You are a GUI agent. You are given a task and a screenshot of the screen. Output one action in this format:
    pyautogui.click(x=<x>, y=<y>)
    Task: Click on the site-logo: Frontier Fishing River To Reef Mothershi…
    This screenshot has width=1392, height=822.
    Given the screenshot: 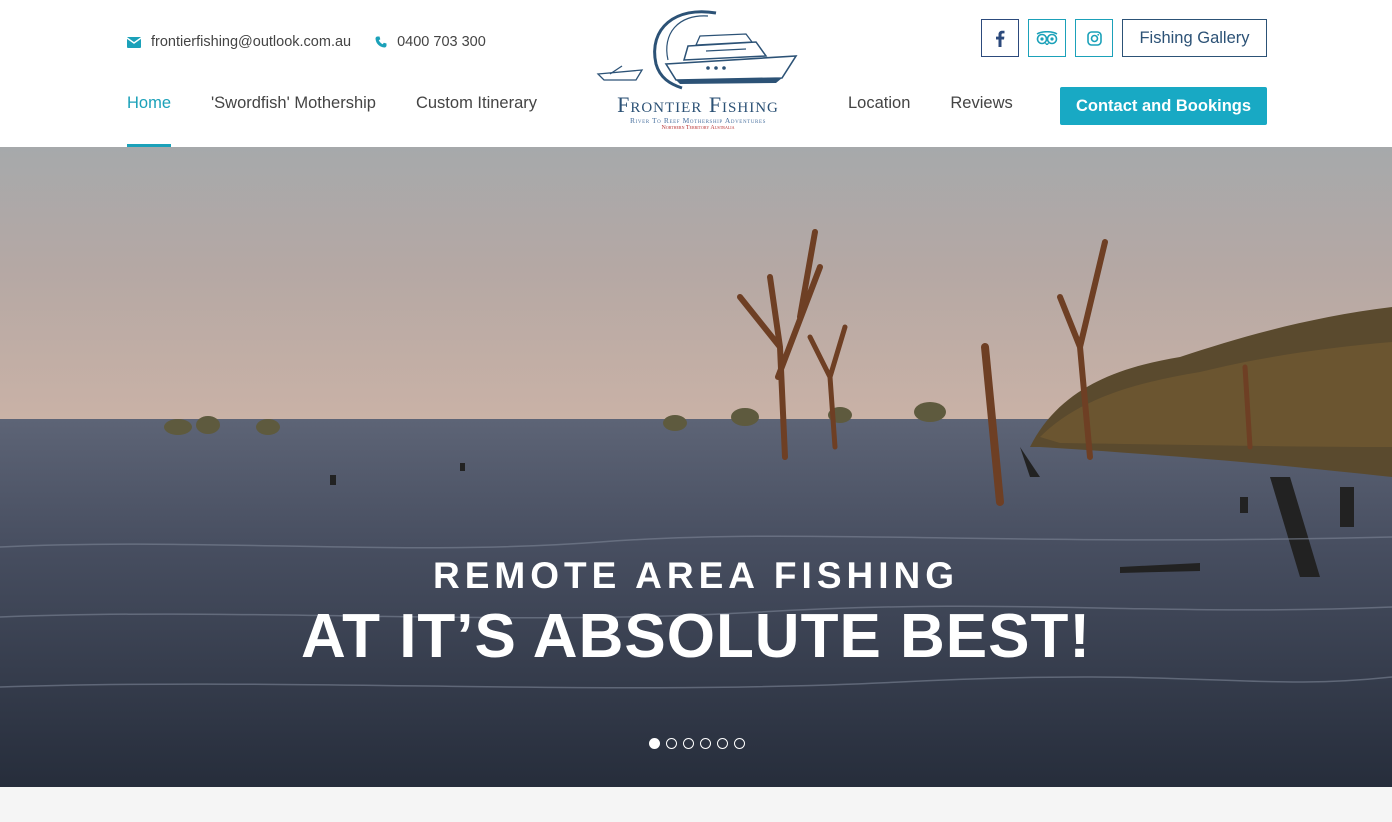 What is the action you would take?
    pyautogui.click(x=698, y=72)
    